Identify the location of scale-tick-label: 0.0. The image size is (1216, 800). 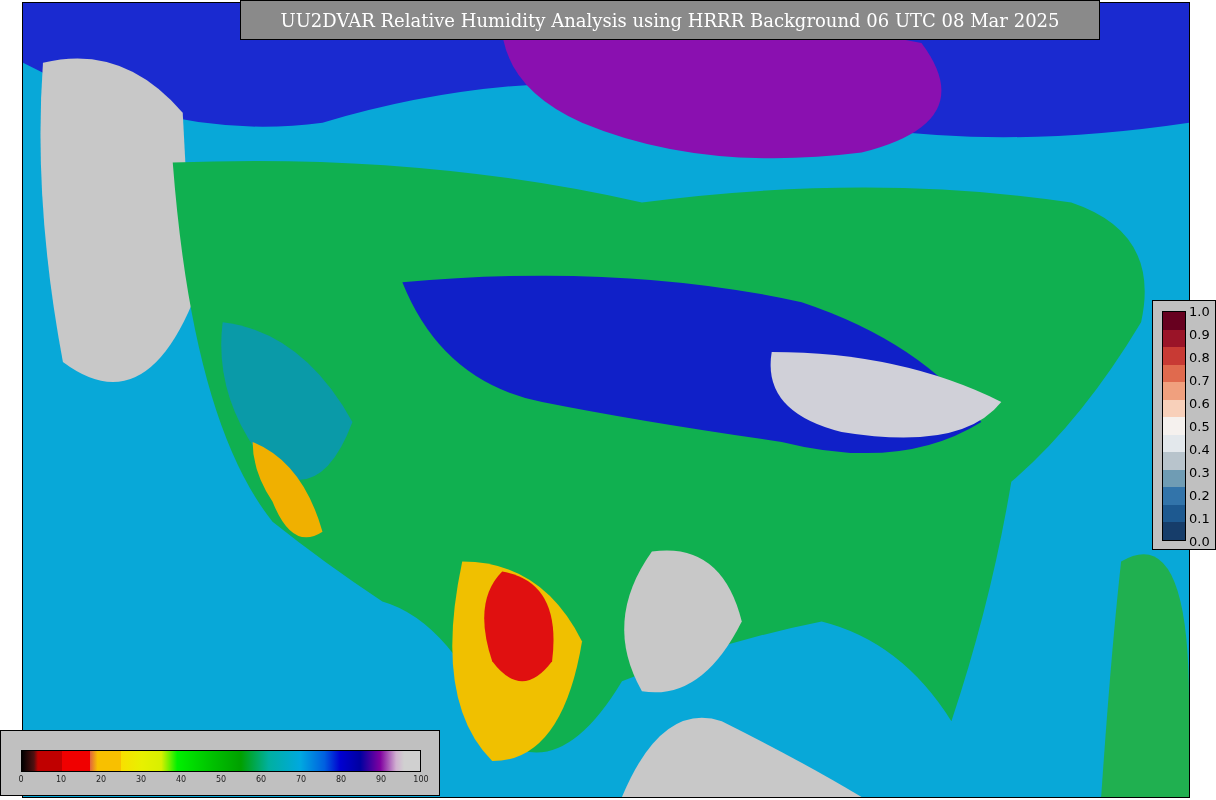
(1199, 541).